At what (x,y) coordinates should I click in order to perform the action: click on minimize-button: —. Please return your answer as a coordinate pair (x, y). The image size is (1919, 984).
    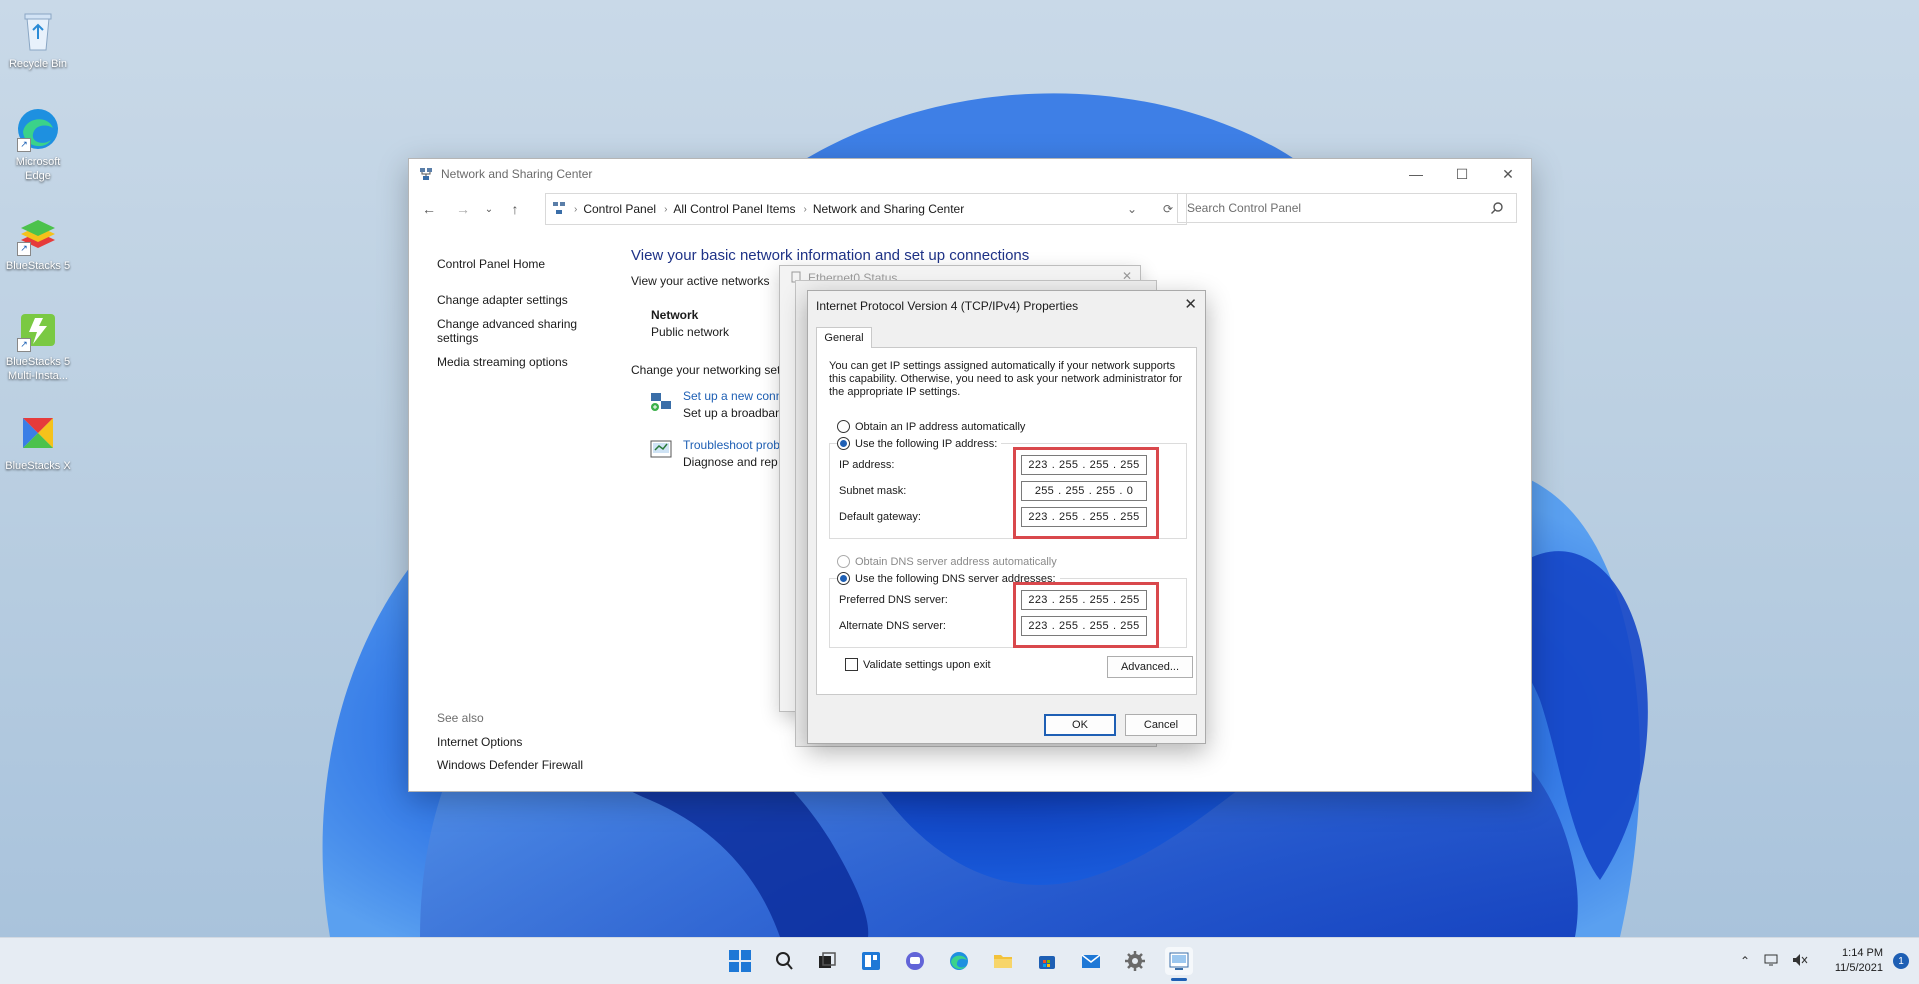
    Looking at the image, I should click on (1416, 174).